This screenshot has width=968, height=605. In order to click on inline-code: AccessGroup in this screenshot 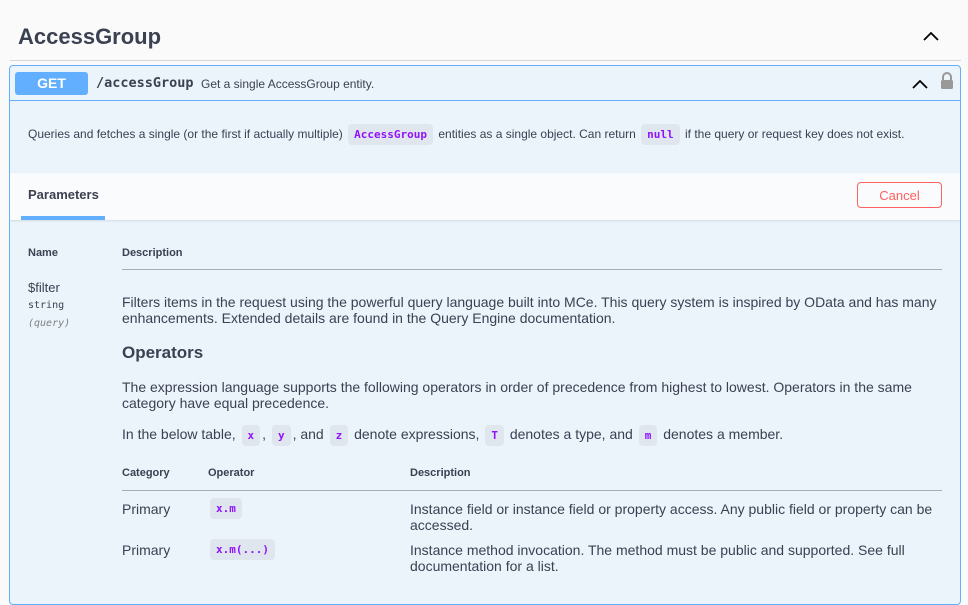, I will do `click(391, 134)`.